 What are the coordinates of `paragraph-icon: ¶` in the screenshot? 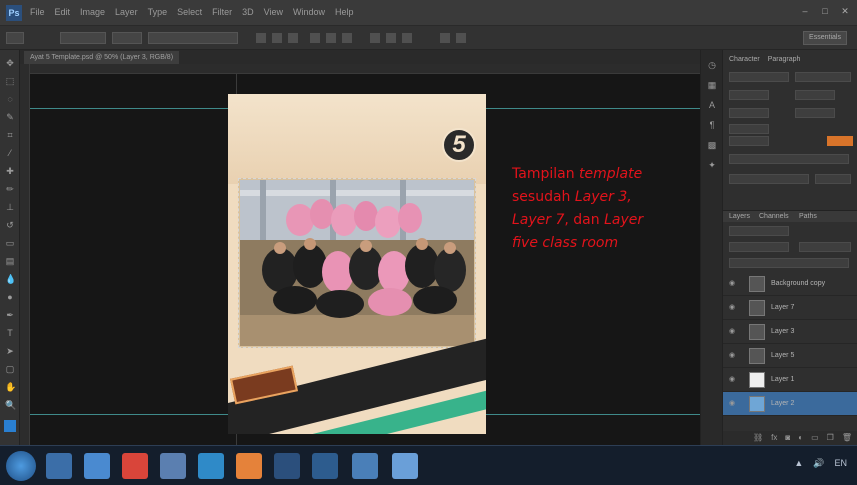 It's located at (712, 125).